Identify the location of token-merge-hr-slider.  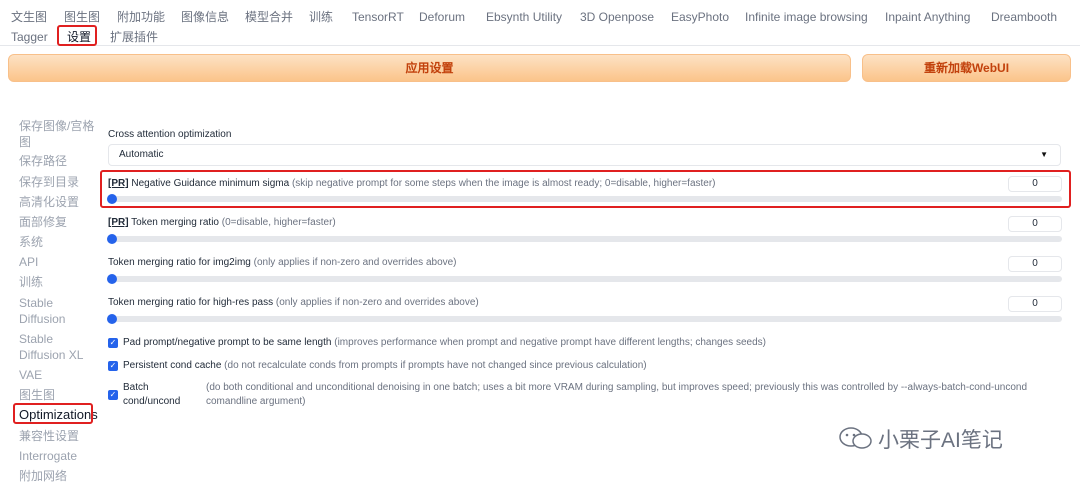
(584, 319).